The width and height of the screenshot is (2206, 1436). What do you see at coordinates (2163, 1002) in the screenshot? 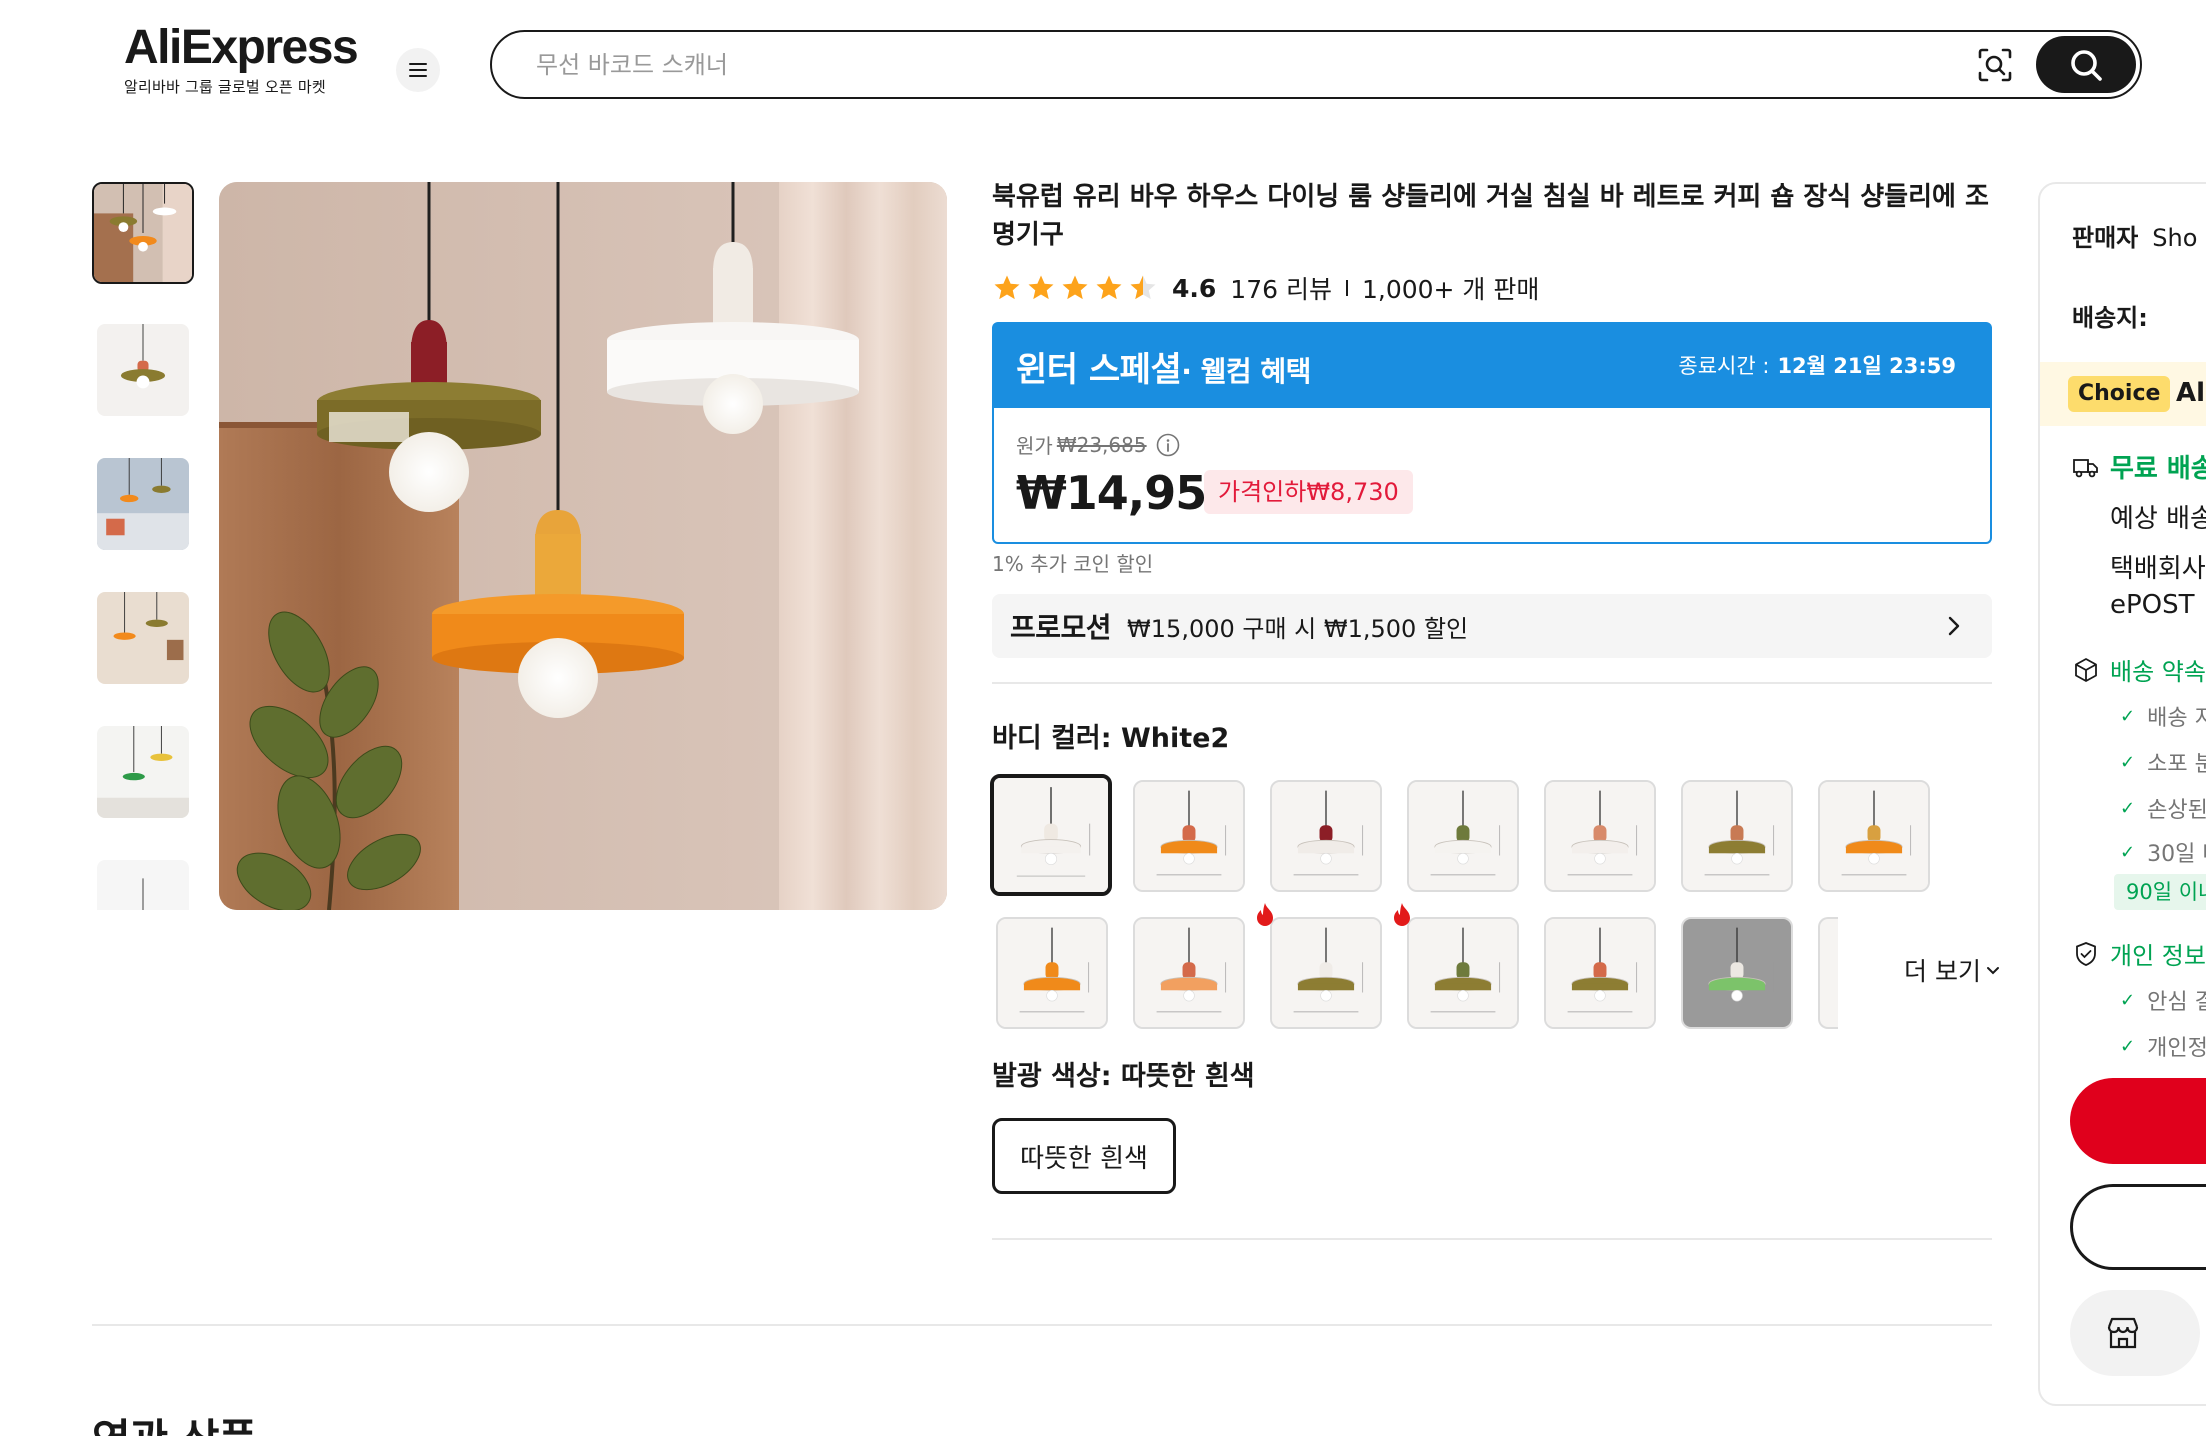
I see `privacy-item: ✓안심 결` at bounding box center [2163, 1002].